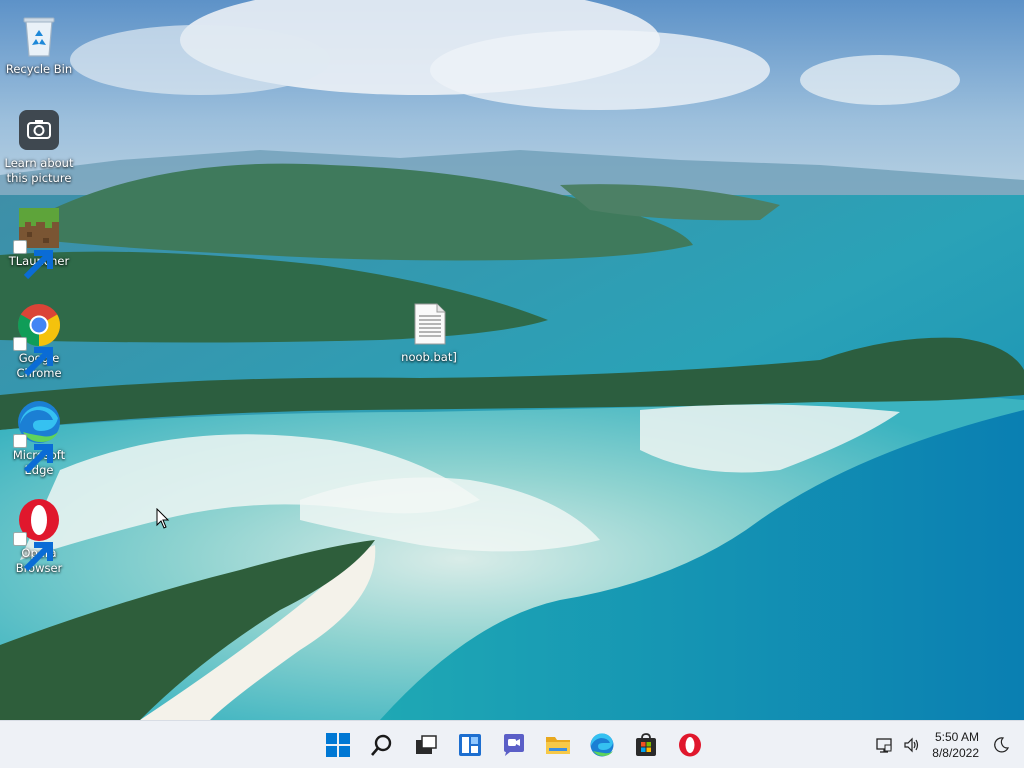 The width and height of the screenshot is (1024, 769). Describe the element at coordinates (39, 170) in the screenshot. I see `desktop-icon-label: Learn about this picture` at that location.